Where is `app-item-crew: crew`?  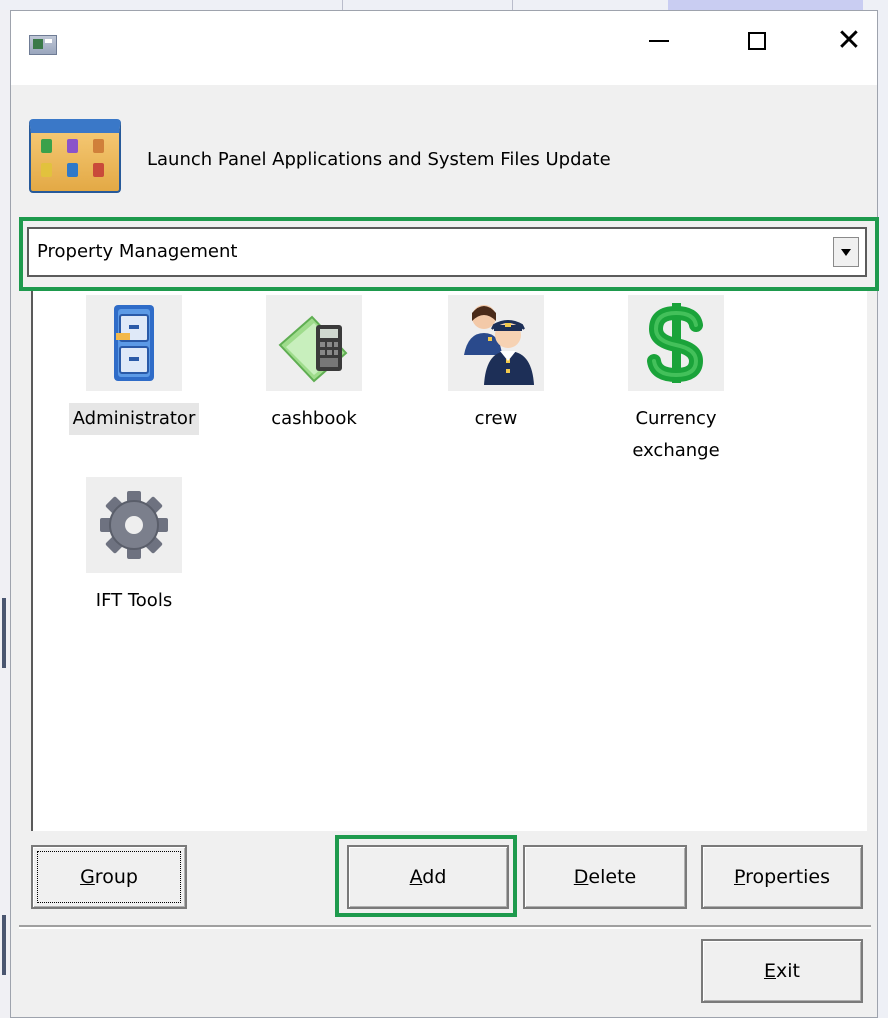
app-item-crew: crew is located at coordinates (496, 365).